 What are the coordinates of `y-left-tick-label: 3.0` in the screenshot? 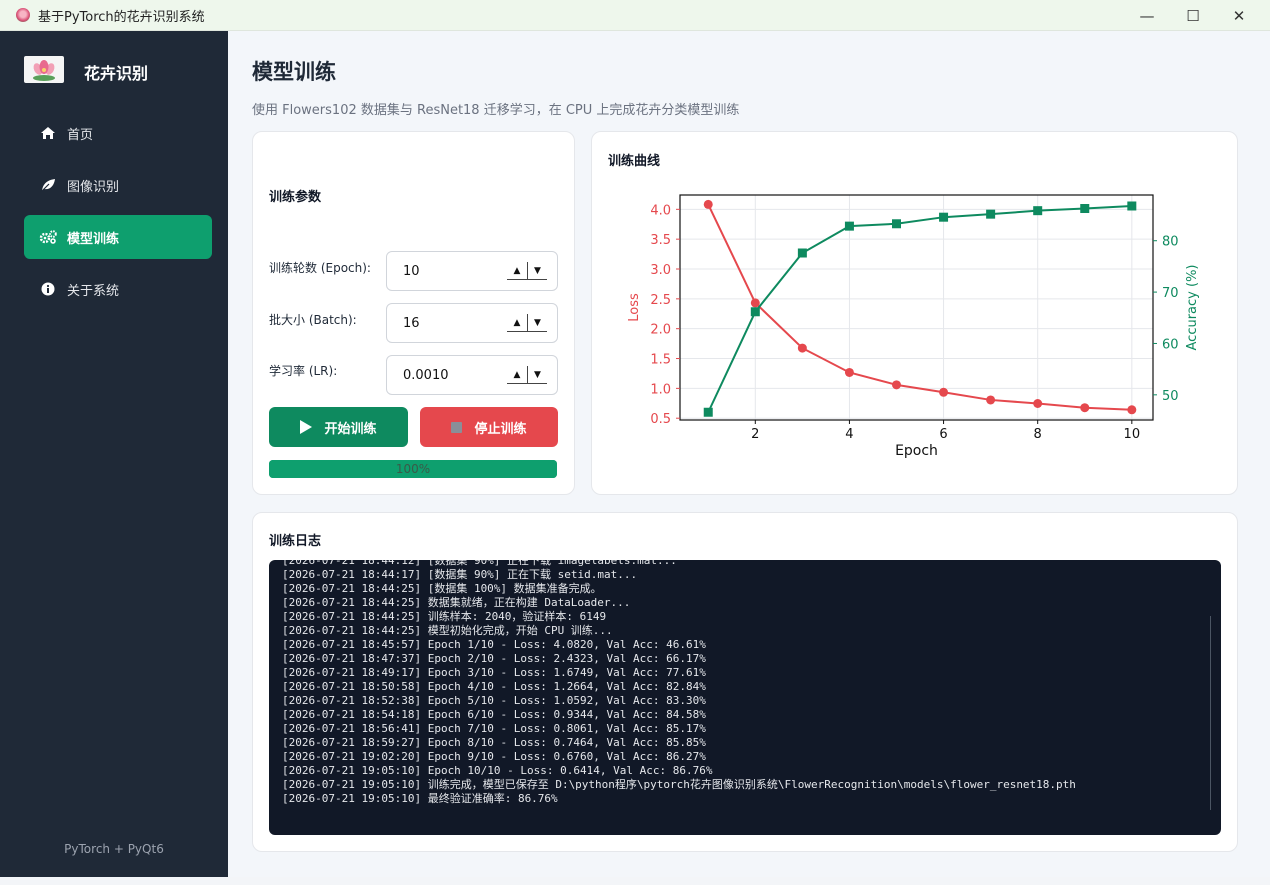 It's located at (660, 270).